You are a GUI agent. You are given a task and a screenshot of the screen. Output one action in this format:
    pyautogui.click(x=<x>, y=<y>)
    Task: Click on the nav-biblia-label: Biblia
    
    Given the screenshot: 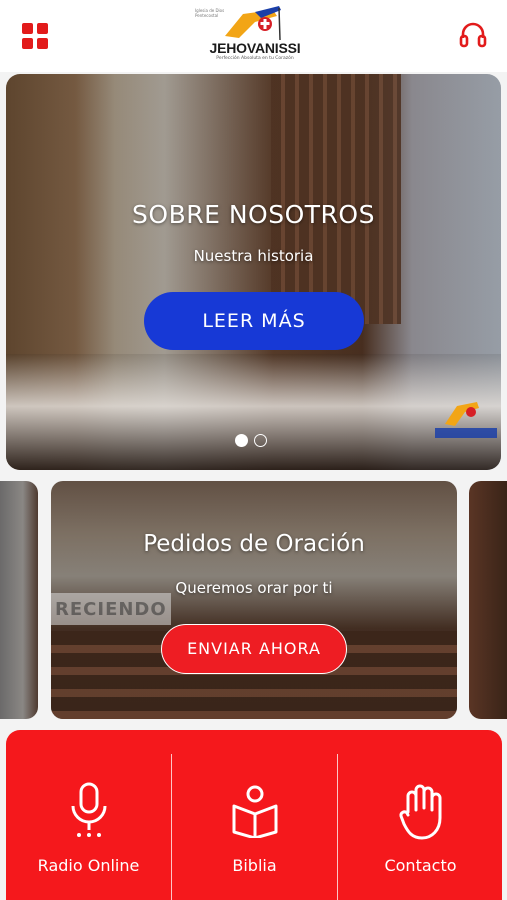 What is the action you would take?
    pyautogui.click(x=254, y=865)
    